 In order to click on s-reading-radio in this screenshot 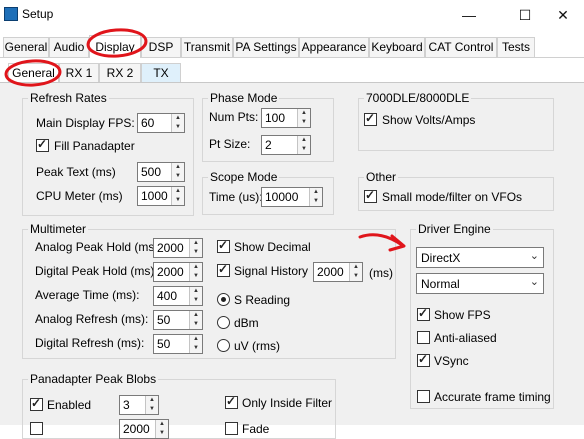, I will do `click(223, 299)`.